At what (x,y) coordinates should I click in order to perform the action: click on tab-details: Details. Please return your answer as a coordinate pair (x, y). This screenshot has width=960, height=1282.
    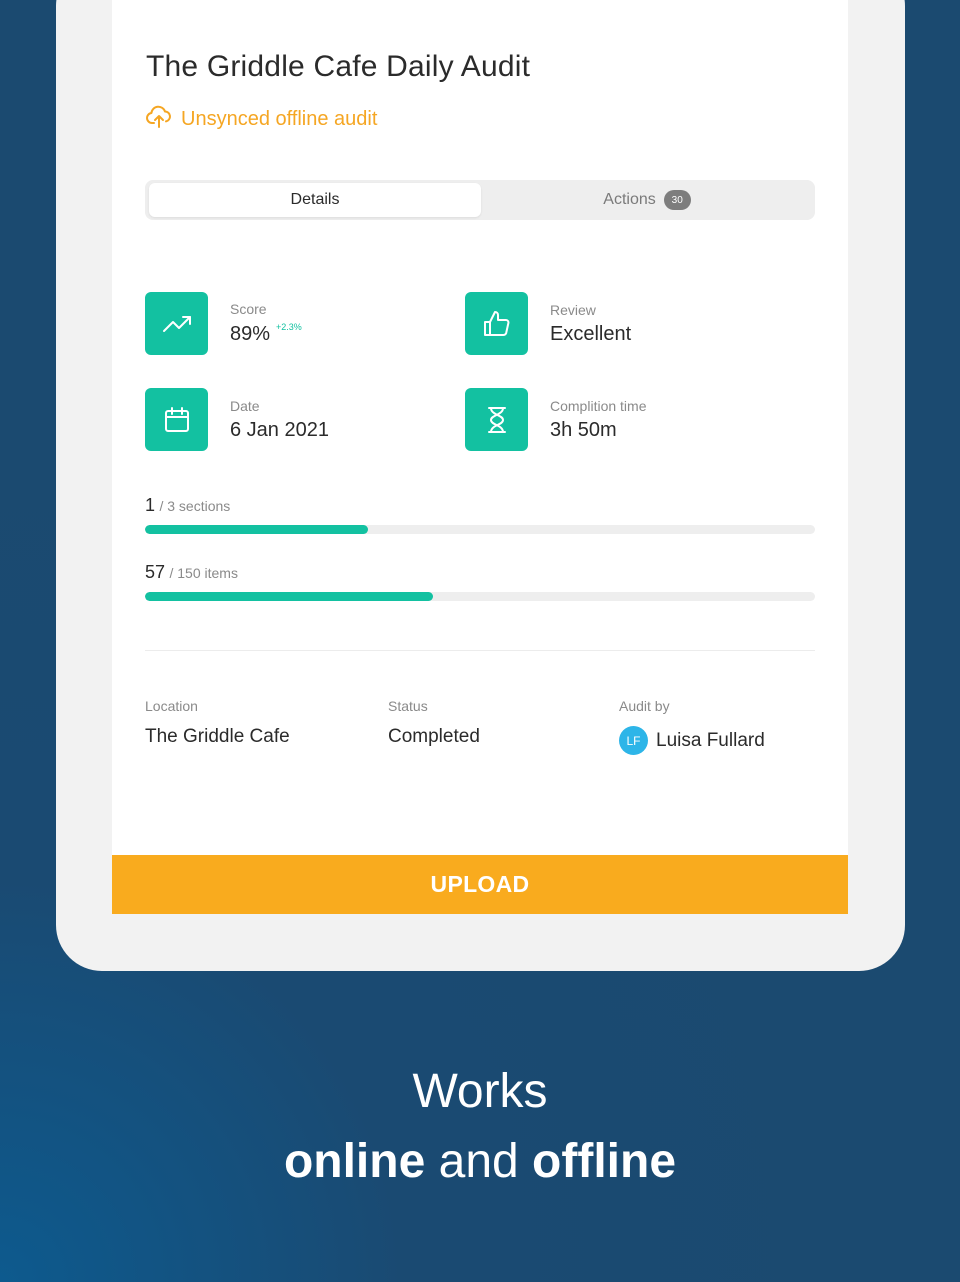
    Looking at the image, I should click on (315, 200).